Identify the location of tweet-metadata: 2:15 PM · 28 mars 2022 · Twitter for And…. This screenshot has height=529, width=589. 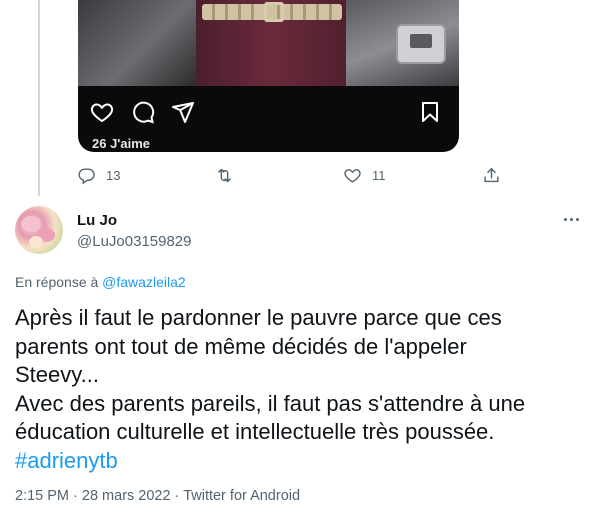
(157, 496).